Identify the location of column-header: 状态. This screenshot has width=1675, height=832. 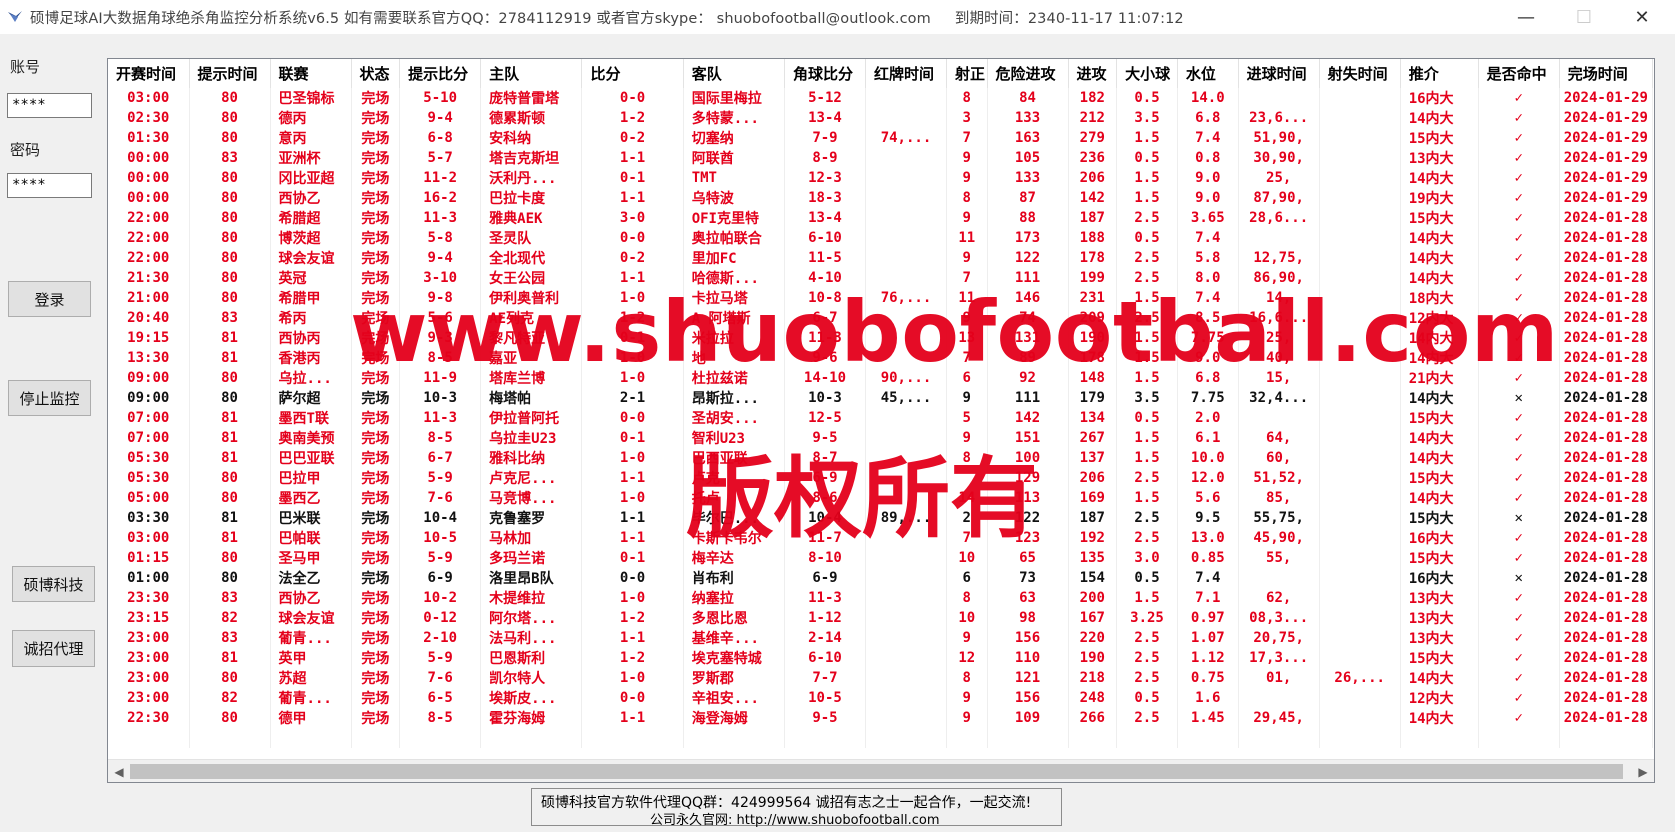
(376, 73).